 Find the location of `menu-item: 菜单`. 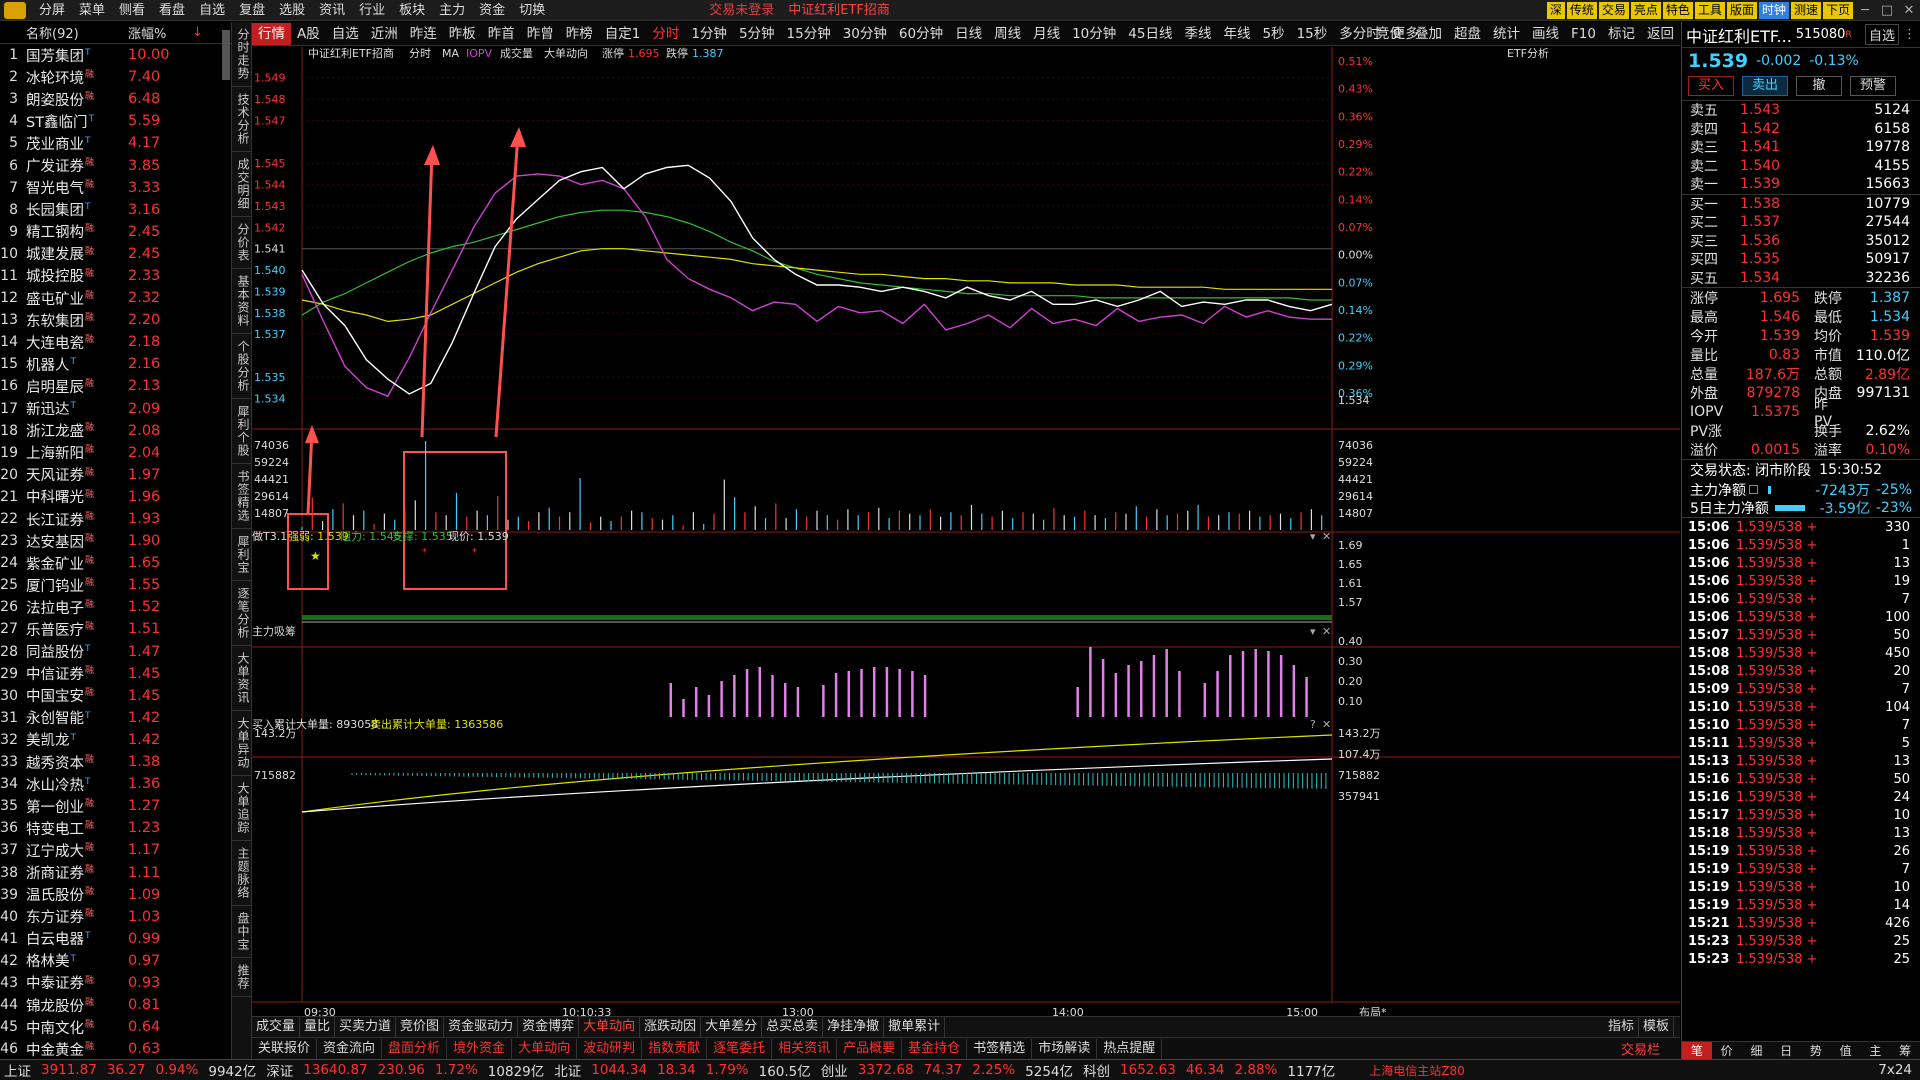

menu-item: 菜单 is located at coordinates (92, 10).